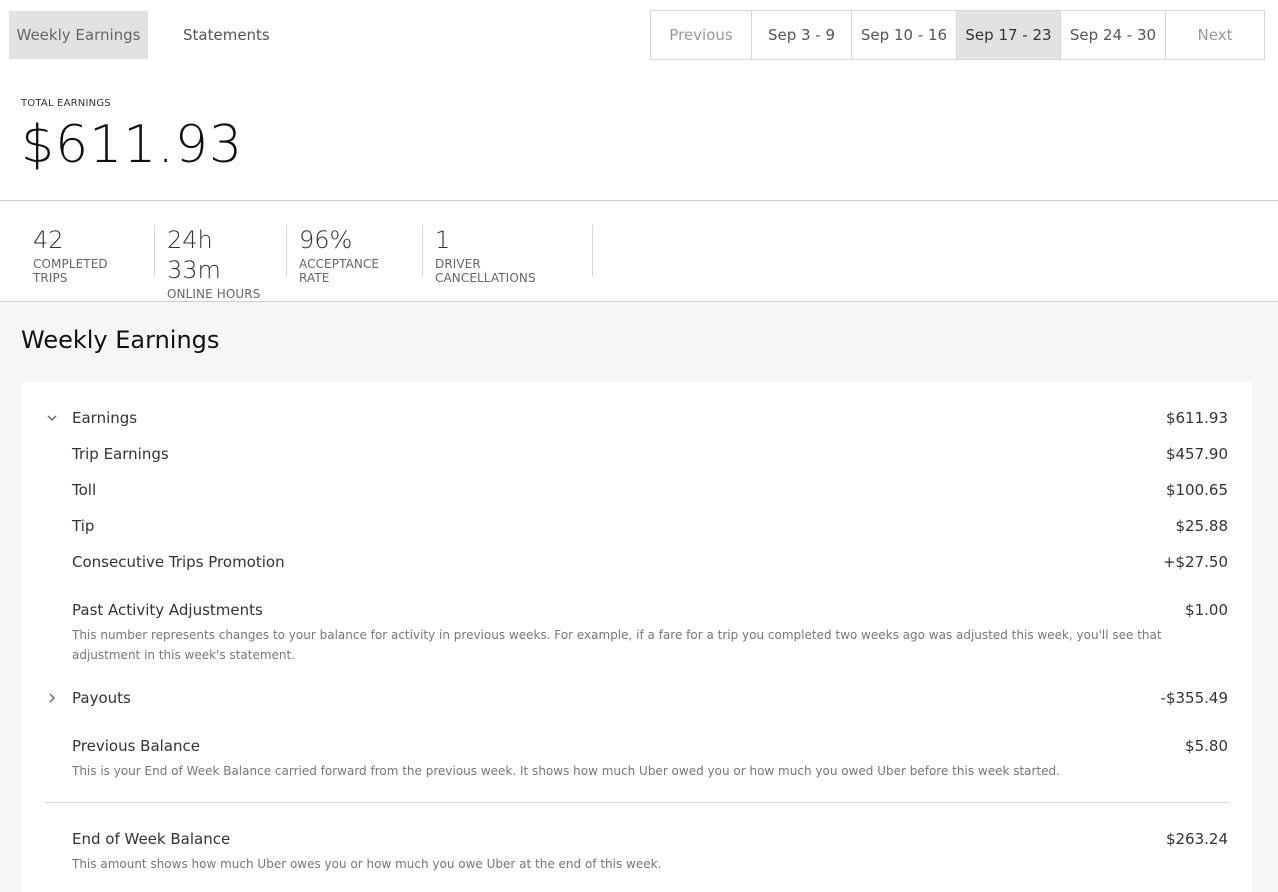 The image size is (1278, 892). What do you see at coordinates (105, 418) in the screenshot?
I see `earnings-label: Earnings` at bounding box center [105, 418].